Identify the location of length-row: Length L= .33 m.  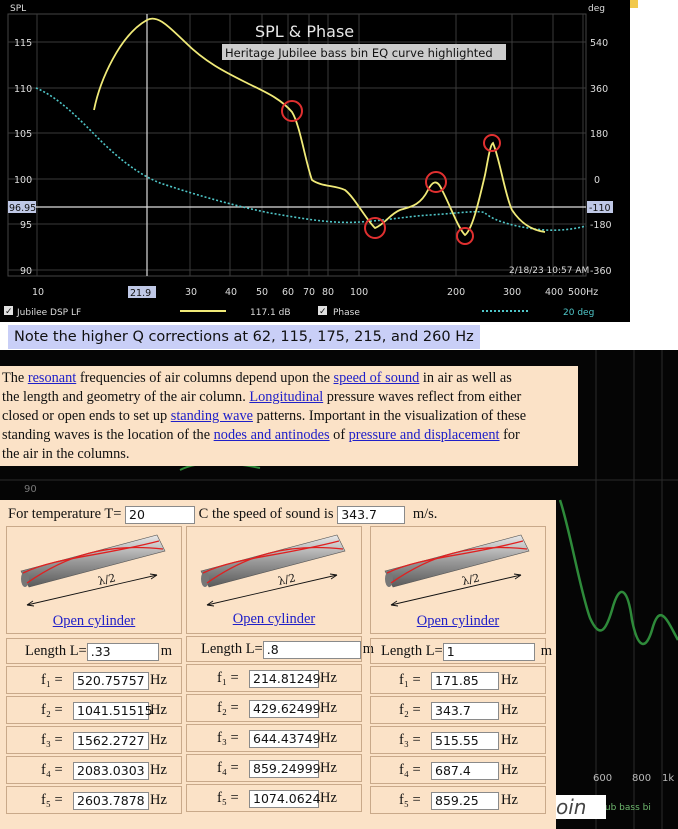
(94, 651).